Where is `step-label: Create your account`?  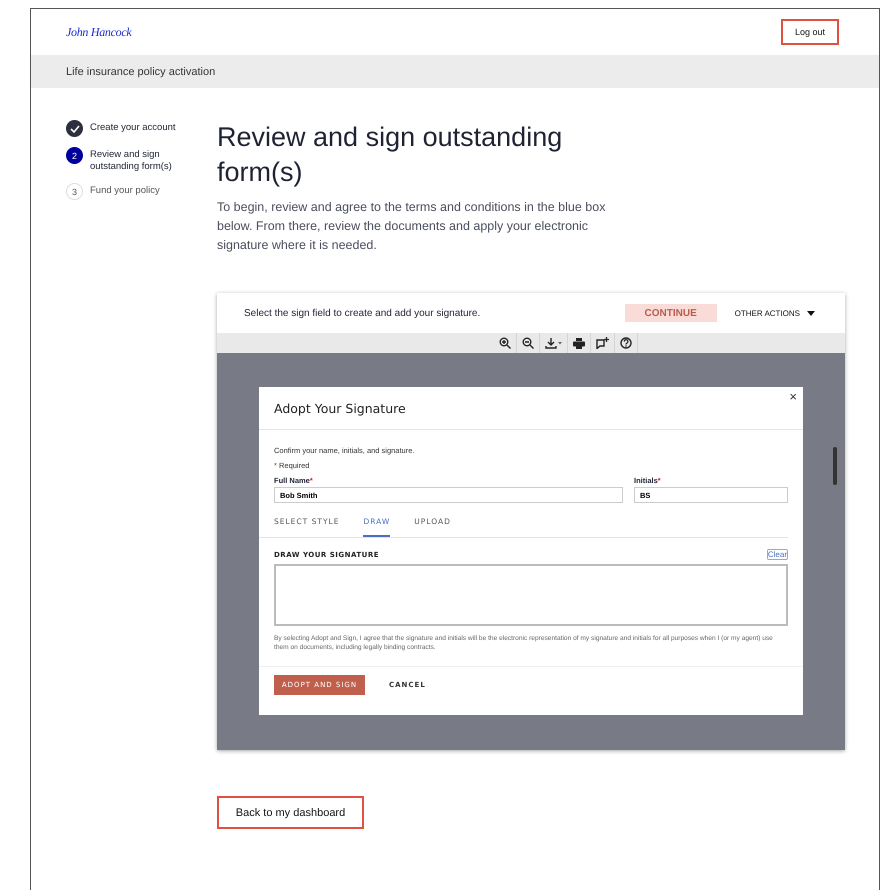 step-label: Create your account is located at coordinates (133, 127).